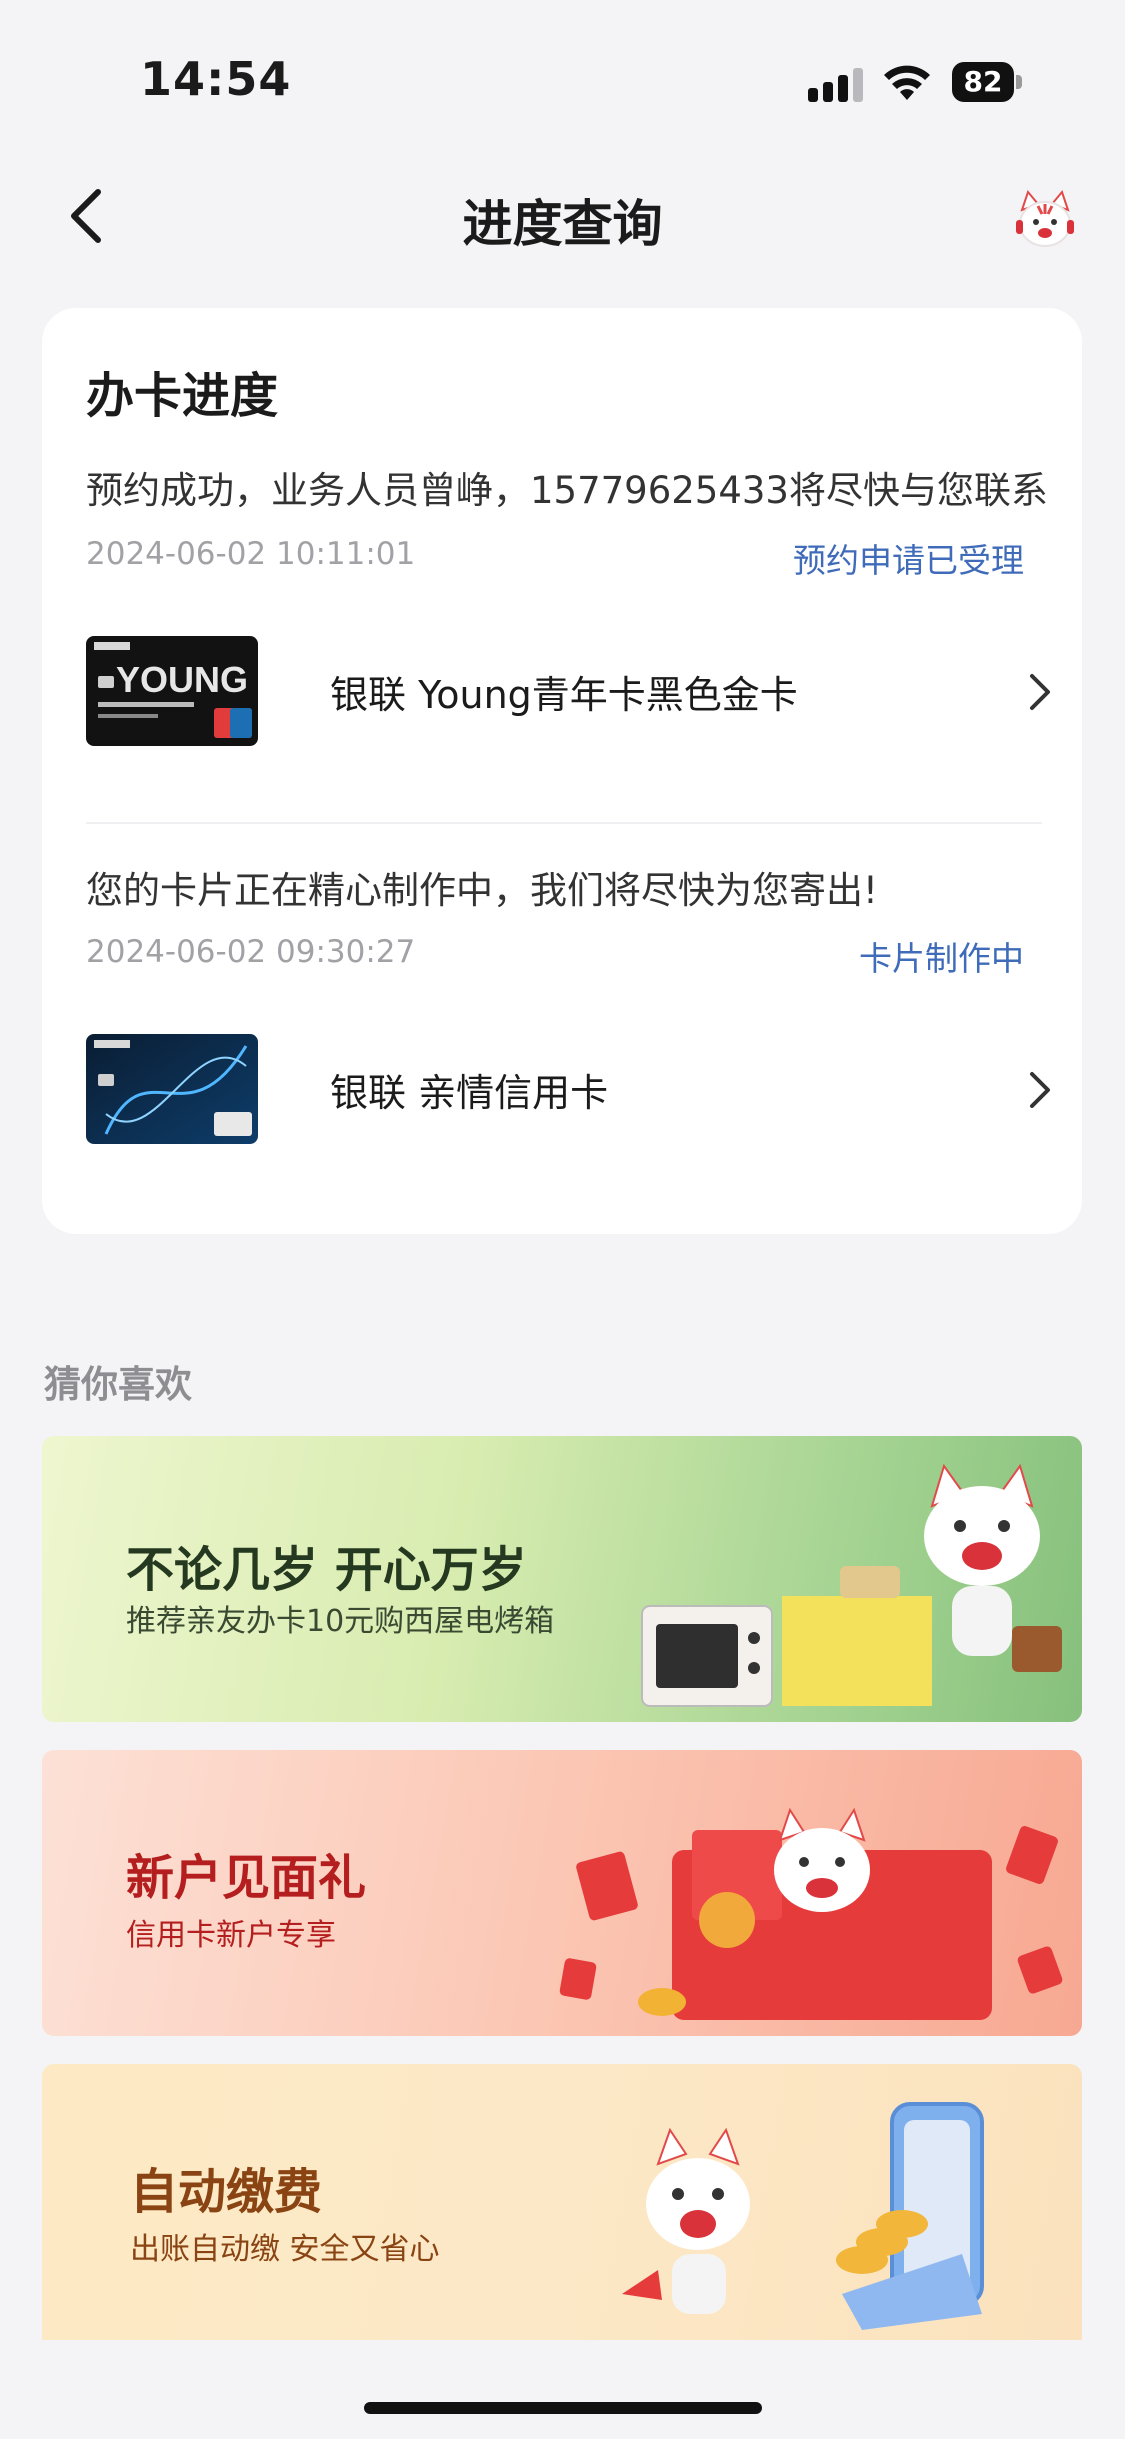 This screenshot has width=1125, height=2439. Describe the element at coordinates (469, 1093) in the screenshot. I see `product-name: 银联 亲情信用卡` at that location.